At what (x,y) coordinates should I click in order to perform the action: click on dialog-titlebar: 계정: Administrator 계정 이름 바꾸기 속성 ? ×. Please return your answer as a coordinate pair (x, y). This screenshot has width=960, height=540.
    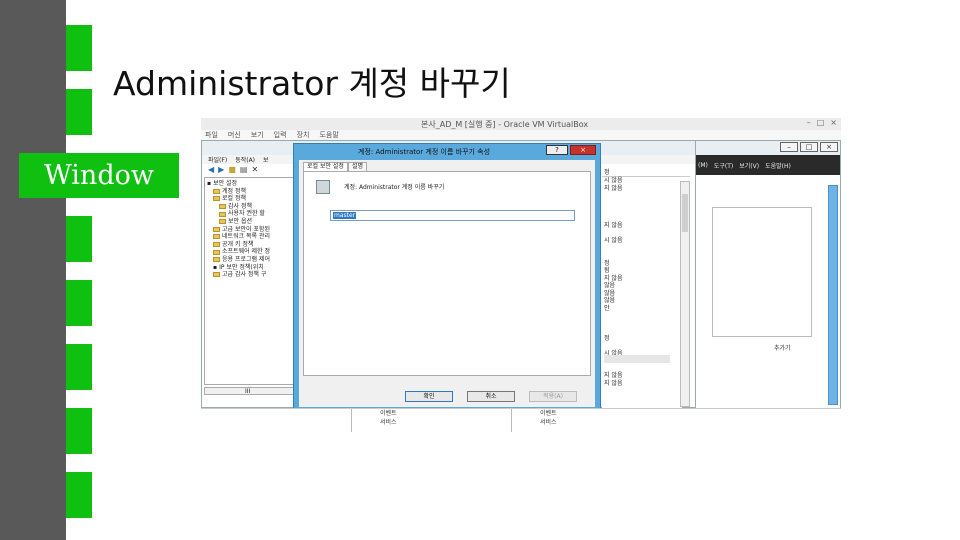
    Looking at the image, I should click on (447, 151).